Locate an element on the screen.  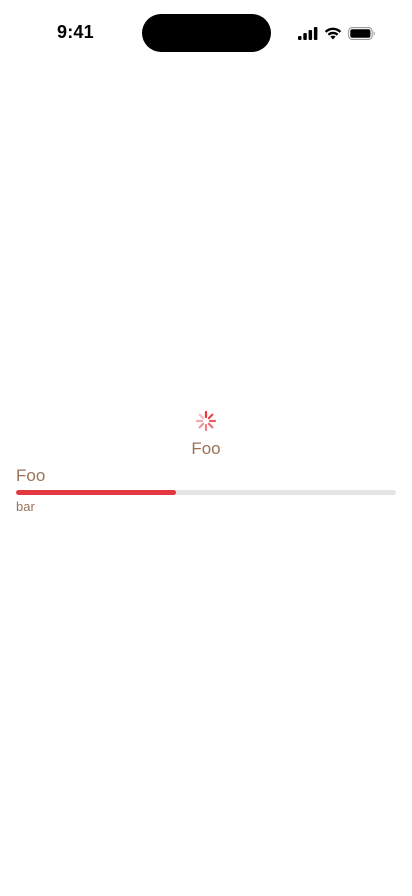
dynamic-island is located at coordinates (206, 33).